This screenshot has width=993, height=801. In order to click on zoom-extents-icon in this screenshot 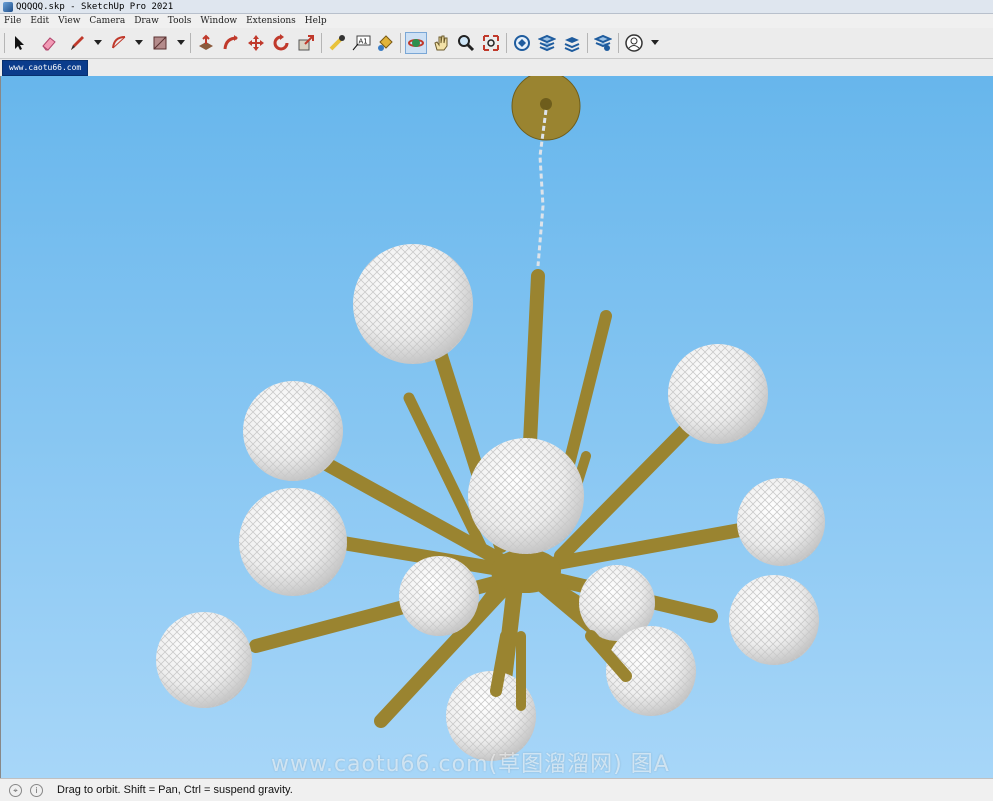, I will do `click(491, 43)`.